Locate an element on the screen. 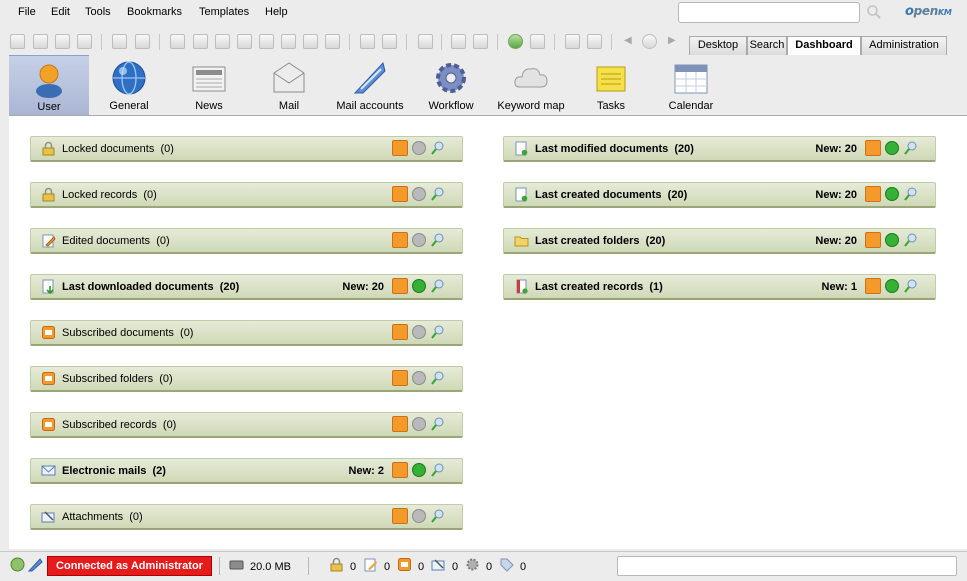 Image resolution: width=967 pixels, height=581 pixels. dashboard-panel: Locked records (0) is located at coordinates (246, 195).